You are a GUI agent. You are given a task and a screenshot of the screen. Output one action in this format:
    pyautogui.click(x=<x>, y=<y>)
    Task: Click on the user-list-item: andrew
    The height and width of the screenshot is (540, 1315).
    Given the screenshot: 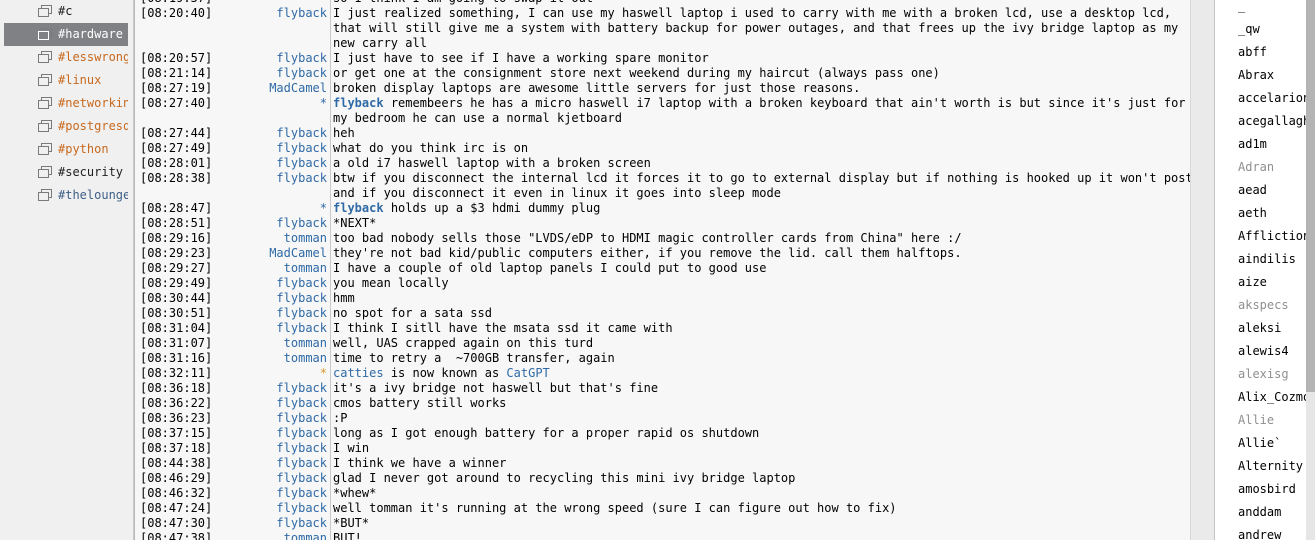 What is the action you would take?
    pyautogui.click(x=1276, y=532)
    